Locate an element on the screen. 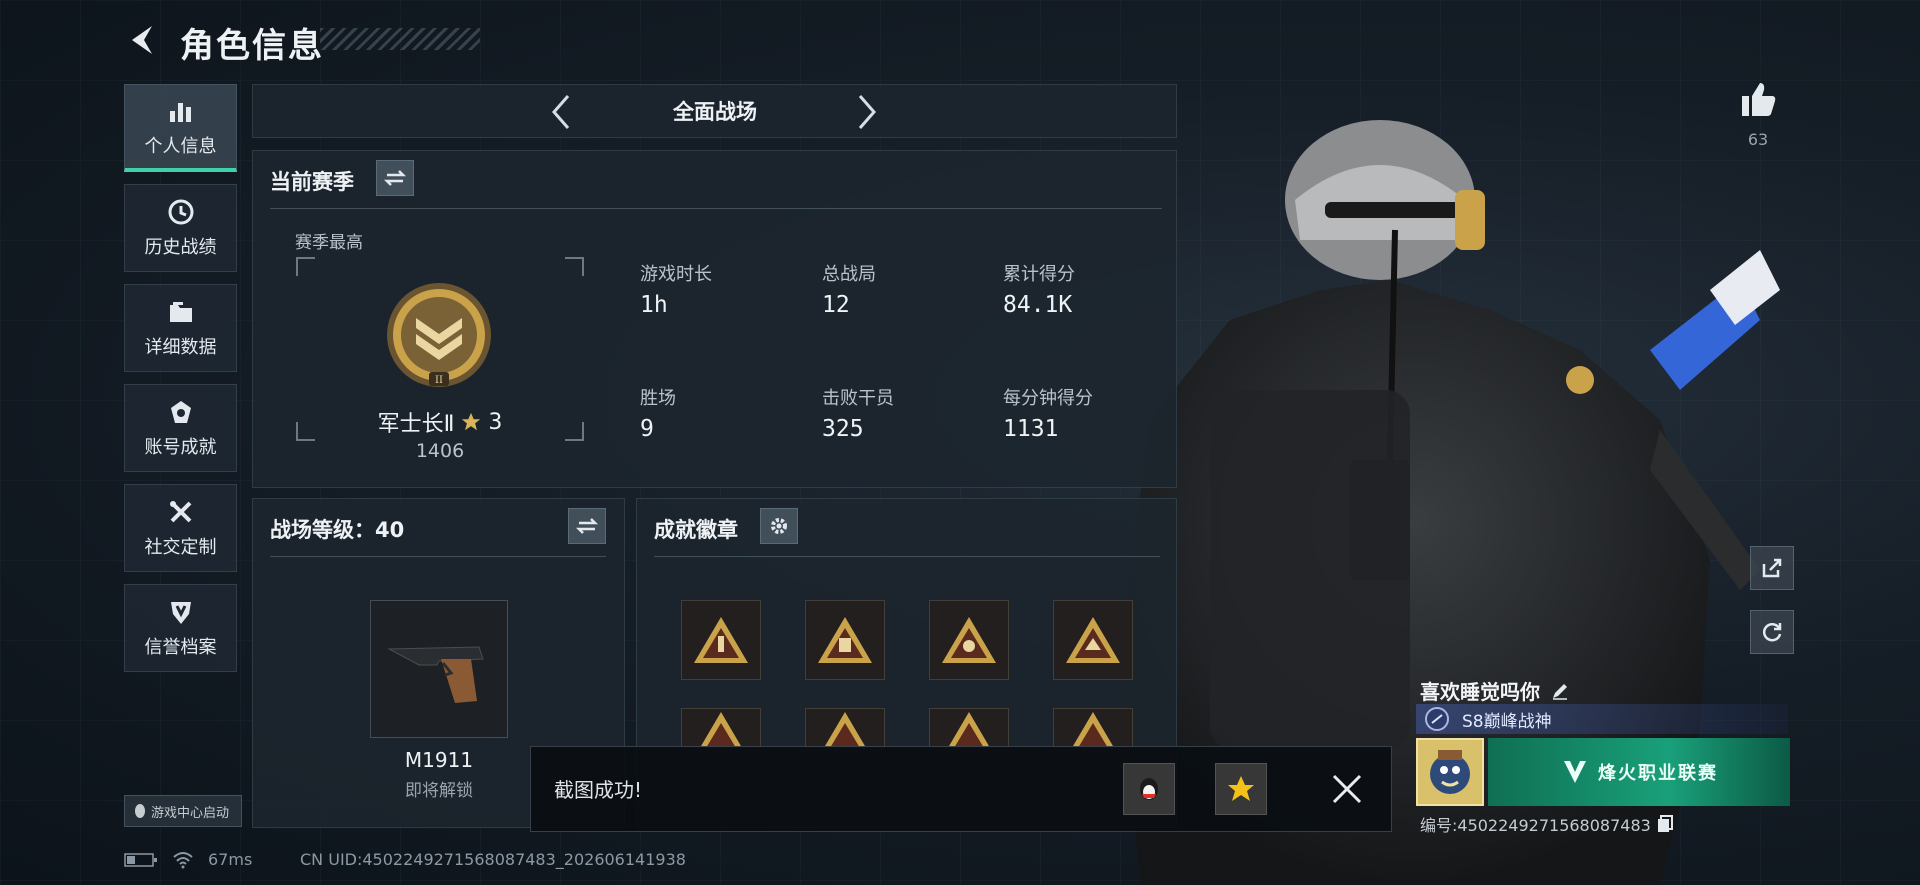  season-title: 当前赛季 is located at coordinates (312, 182).